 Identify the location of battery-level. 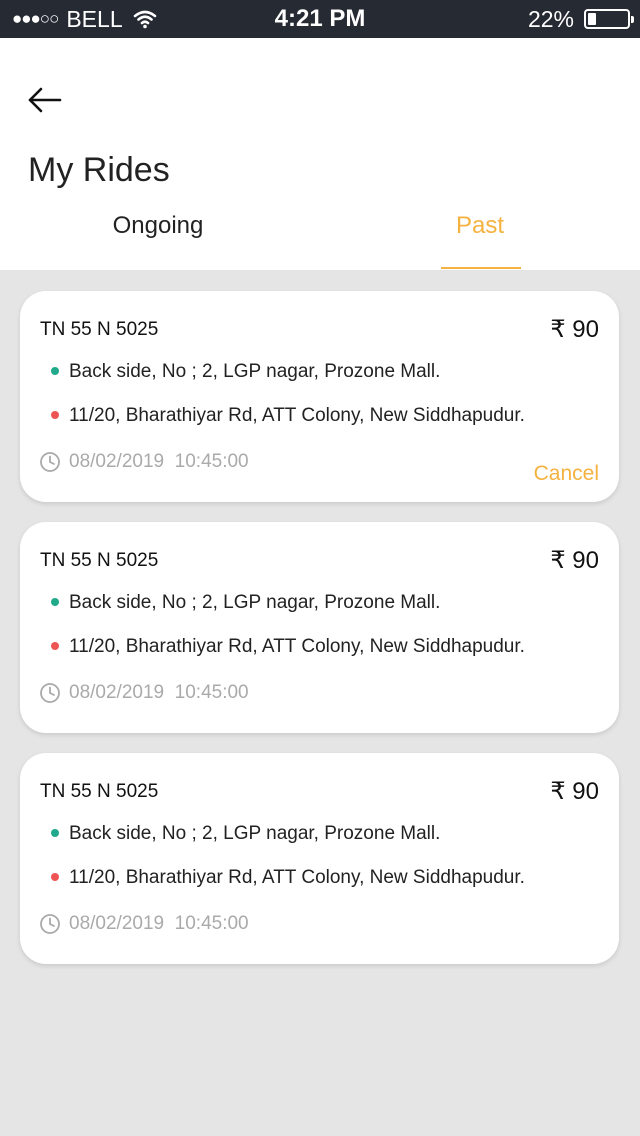
(592, 19).